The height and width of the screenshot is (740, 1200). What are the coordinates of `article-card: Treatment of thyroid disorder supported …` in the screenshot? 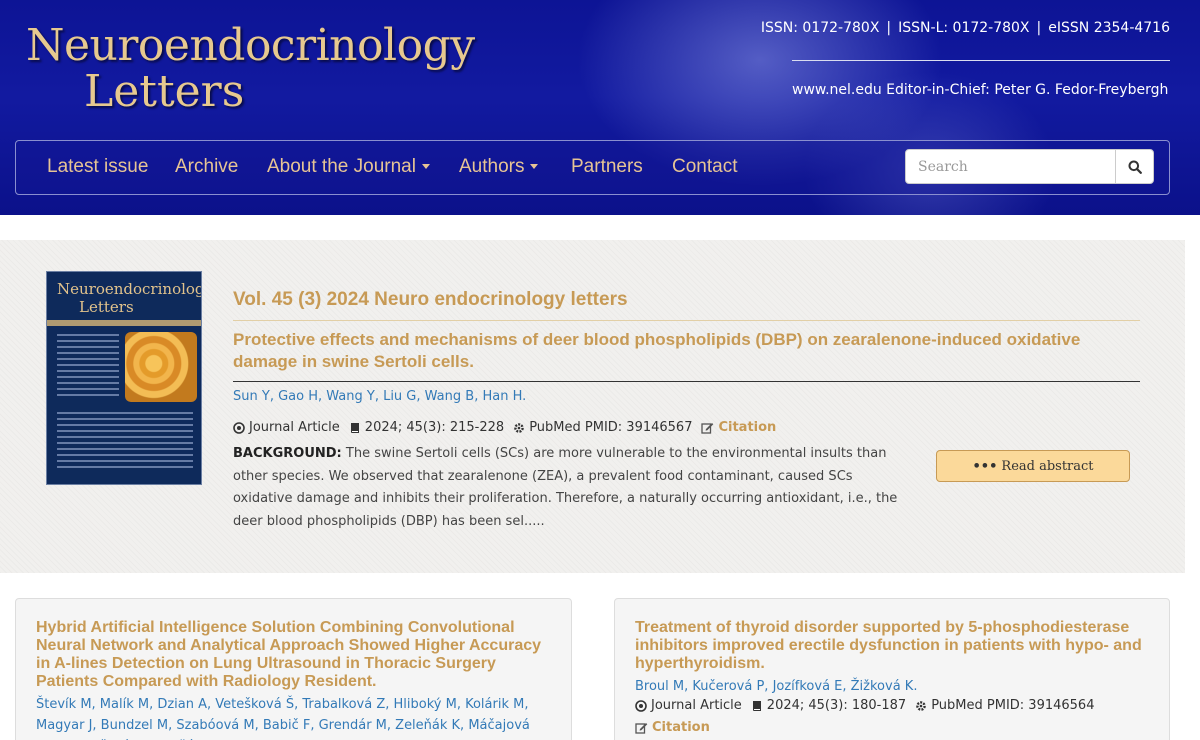 It's located at (892, 669).